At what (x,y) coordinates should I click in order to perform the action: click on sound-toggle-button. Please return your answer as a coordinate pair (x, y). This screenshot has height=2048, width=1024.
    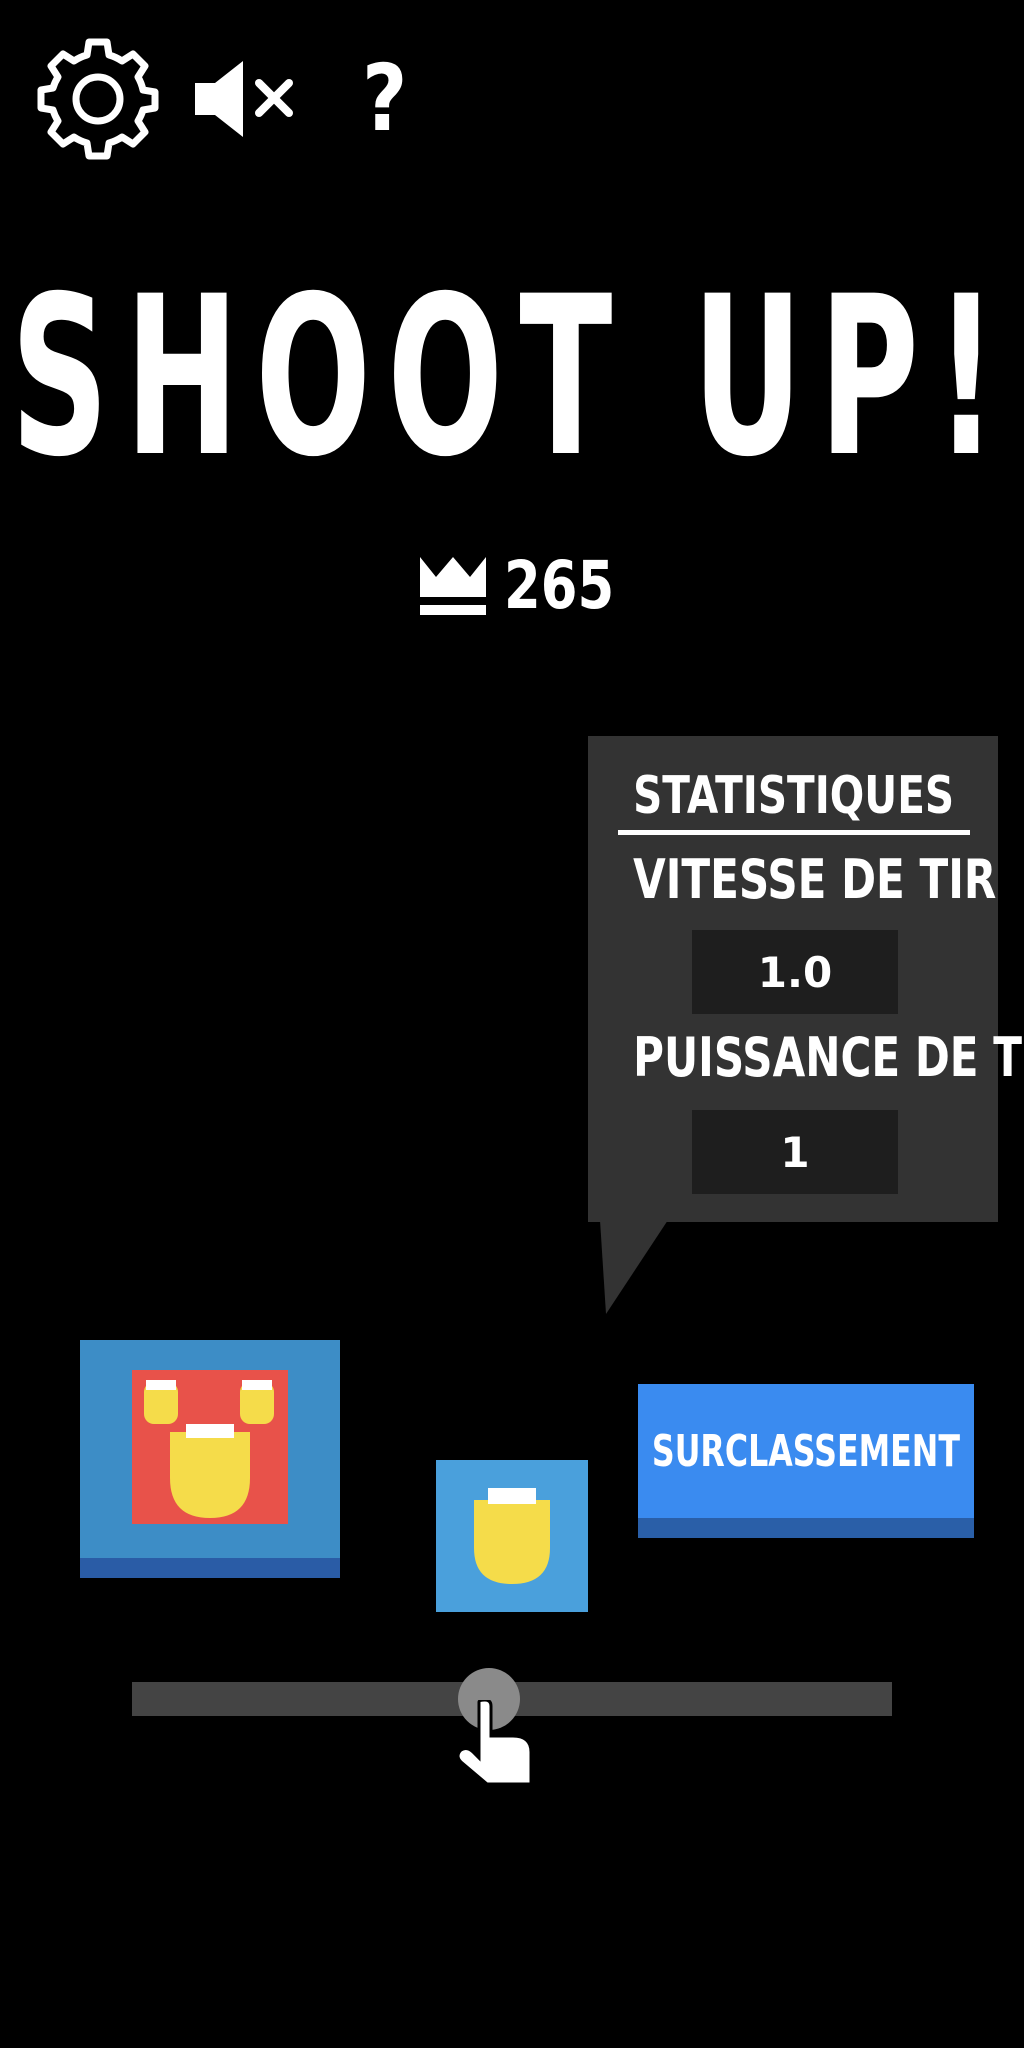
    Looking at the image, I should click on (245, 99).